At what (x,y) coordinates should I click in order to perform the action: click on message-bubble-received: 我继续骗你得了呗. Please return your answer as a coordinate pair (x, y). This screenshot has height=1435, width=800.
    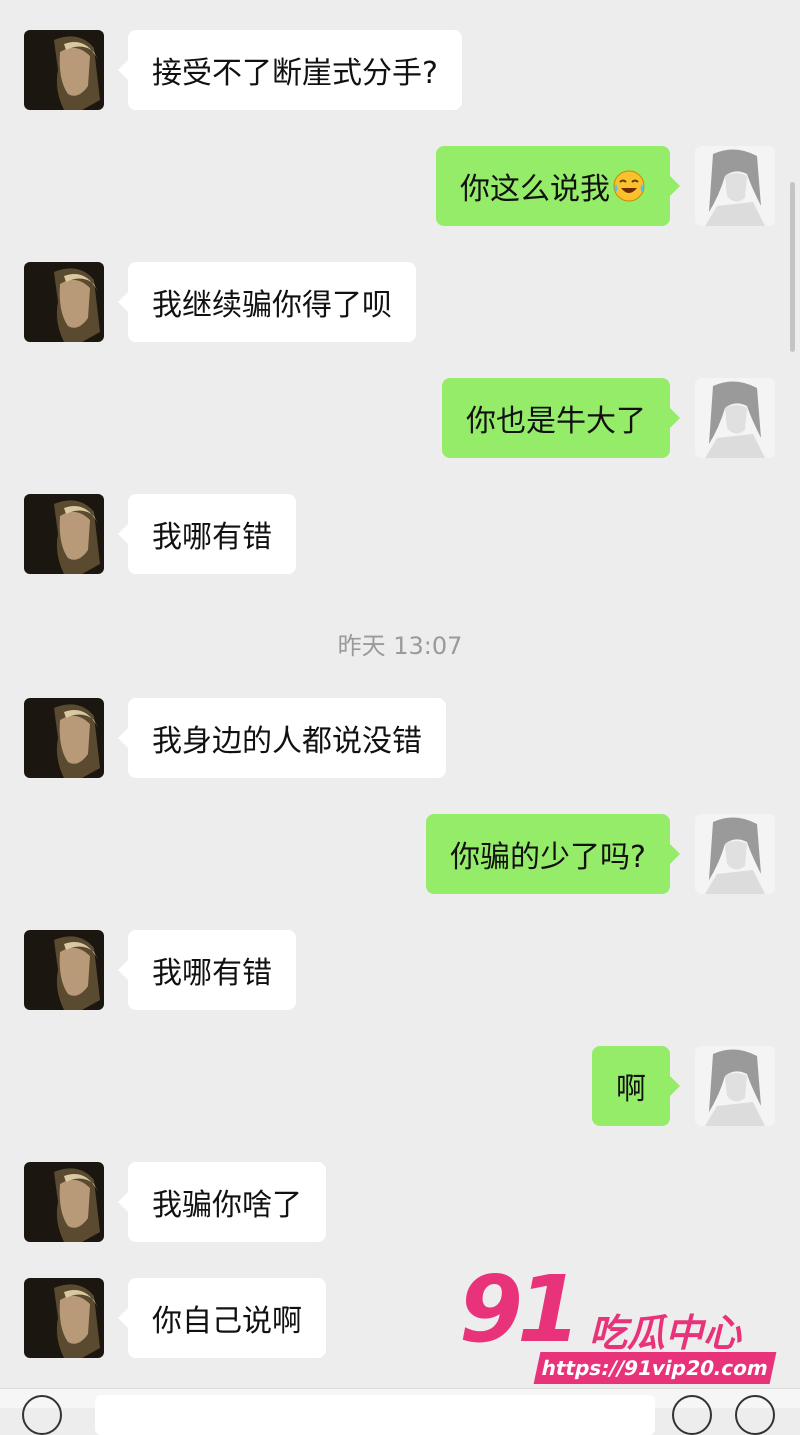
    Looking at the image, I should click on (267, 302).